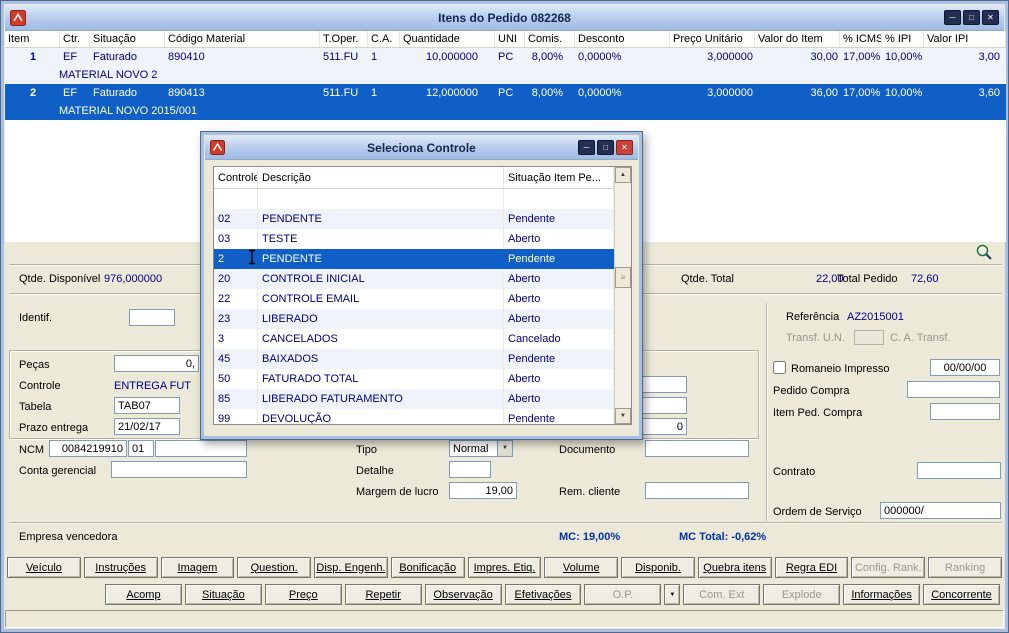  I want to click on documento-input, so click(697, 448).